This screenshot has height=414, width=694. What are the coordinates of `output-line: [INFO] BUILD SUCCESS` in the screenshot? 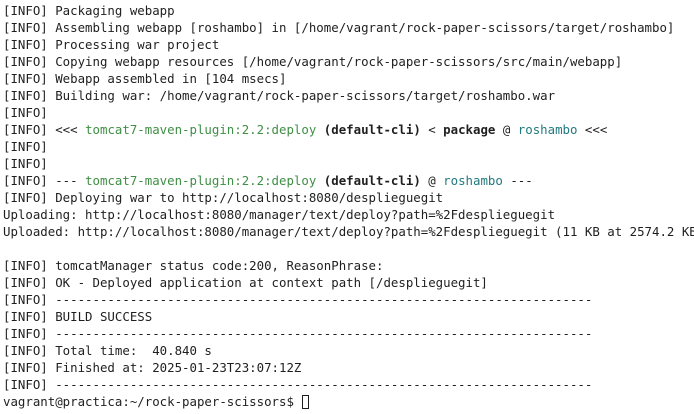 It's located at (78, 316).